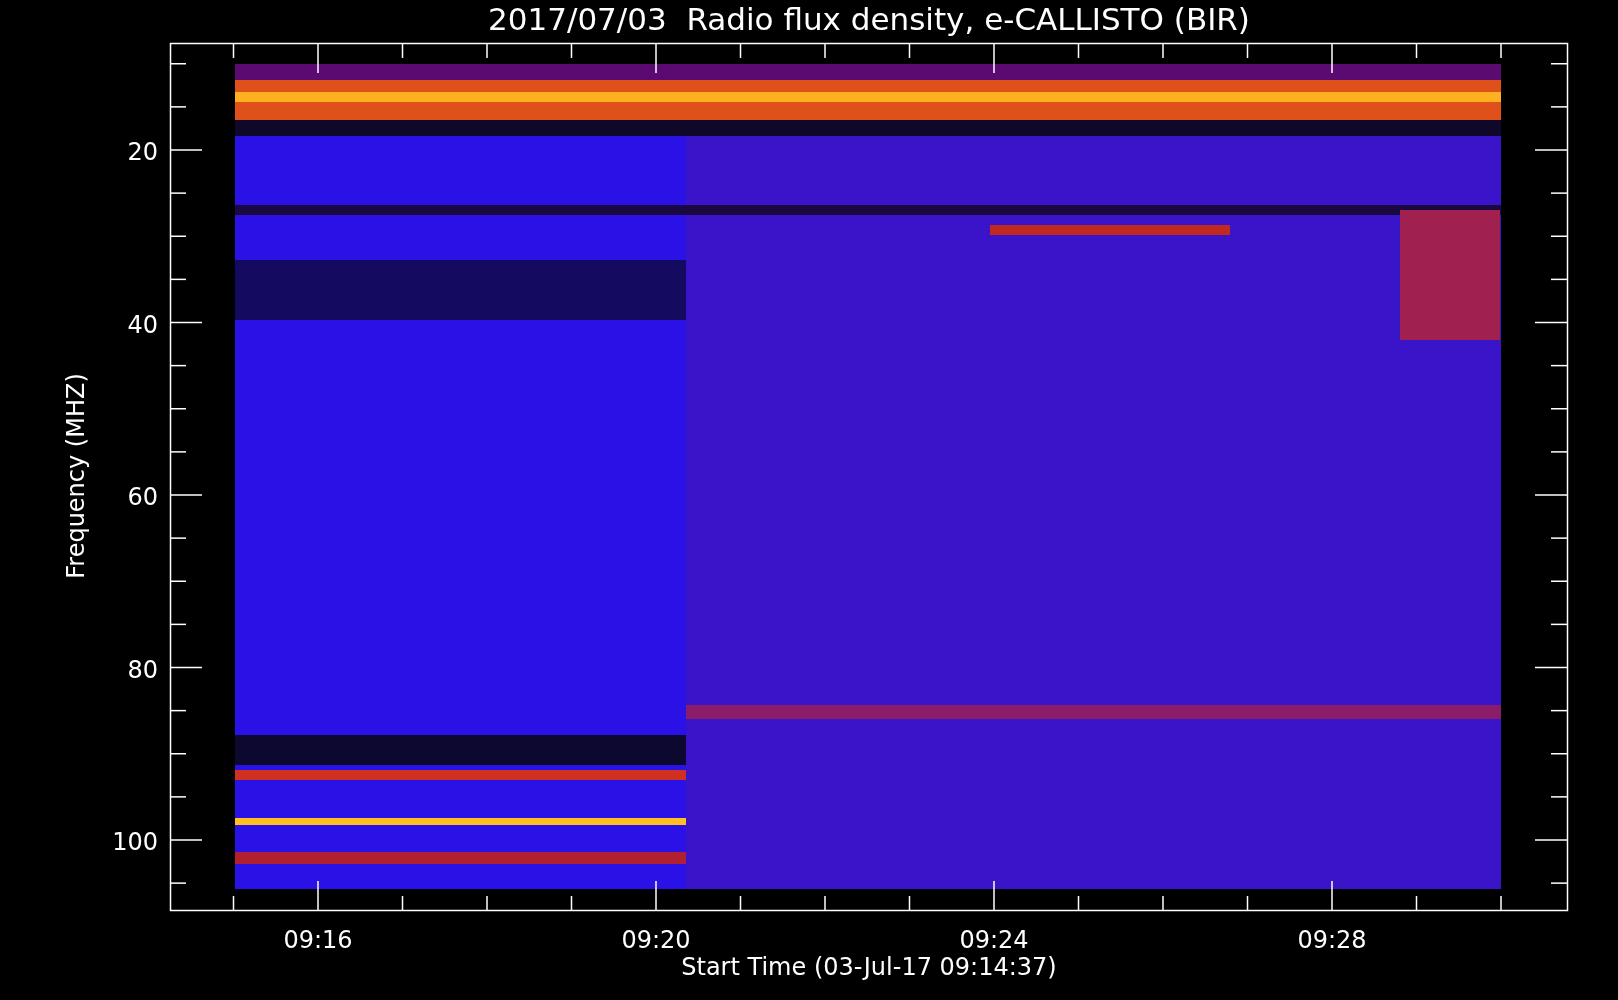 The width and height of the screenshot is (1618, 1000). I want to click on tick-label: 09:28, so click(1332, 940).